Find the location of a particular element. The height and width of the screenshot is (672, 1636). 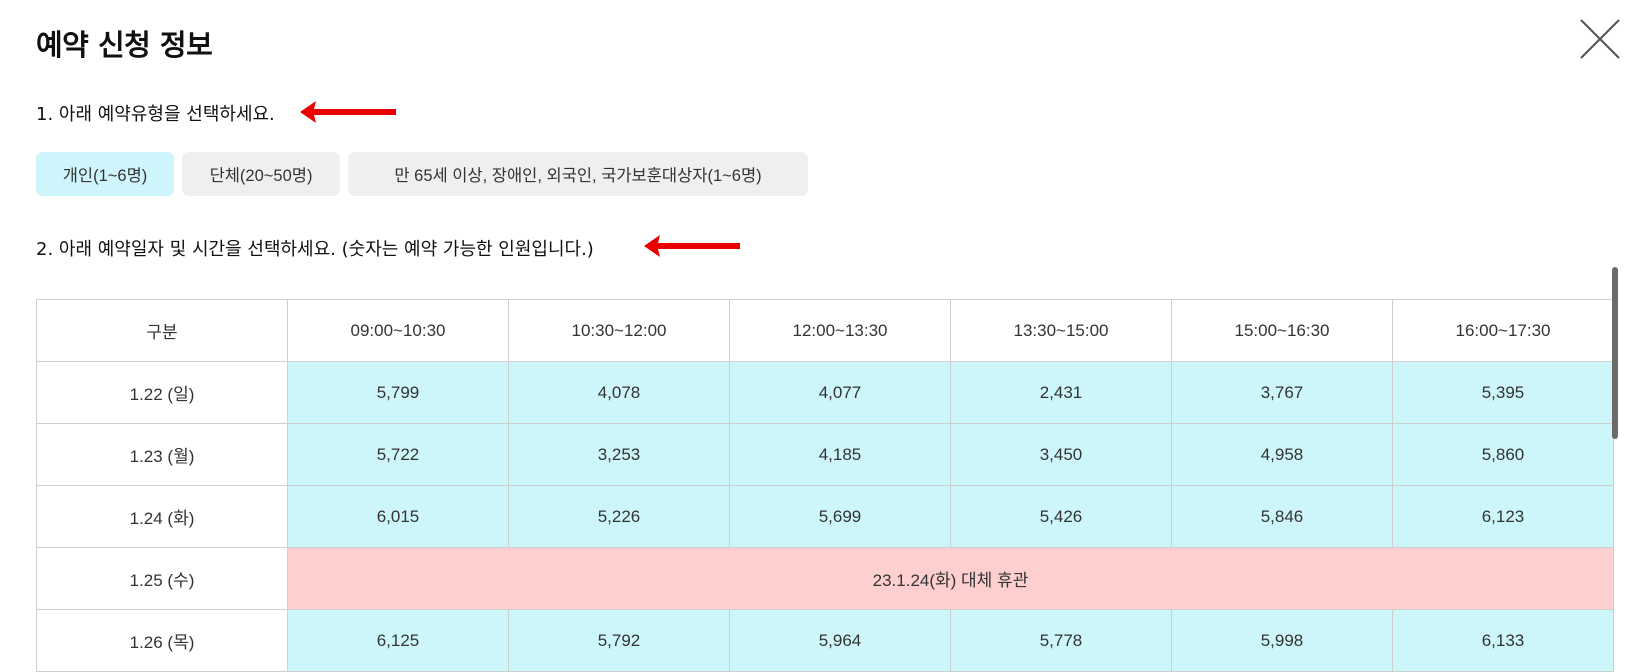

time-slot-cell: 5,226 is located at coordinates (619, 516).